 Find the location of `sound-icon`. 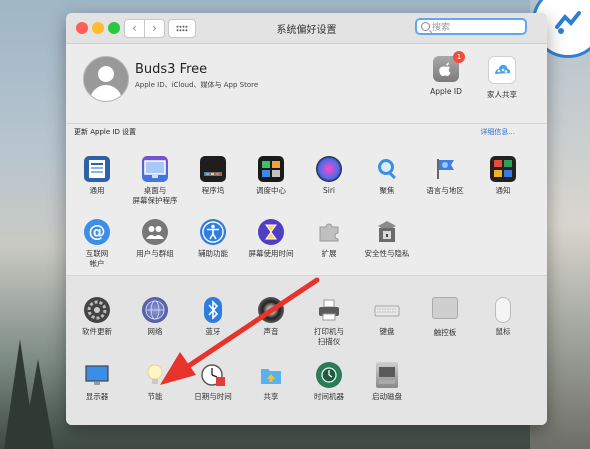

sound-icon is located at coordinates (271, 310).